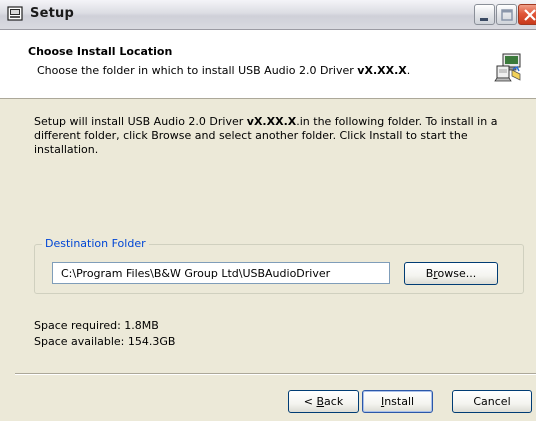 This screenshot has width=536, height=421. Describe the element at coordinates (15, 13) in the screenshot. I see `setup-window-icon` at that location.